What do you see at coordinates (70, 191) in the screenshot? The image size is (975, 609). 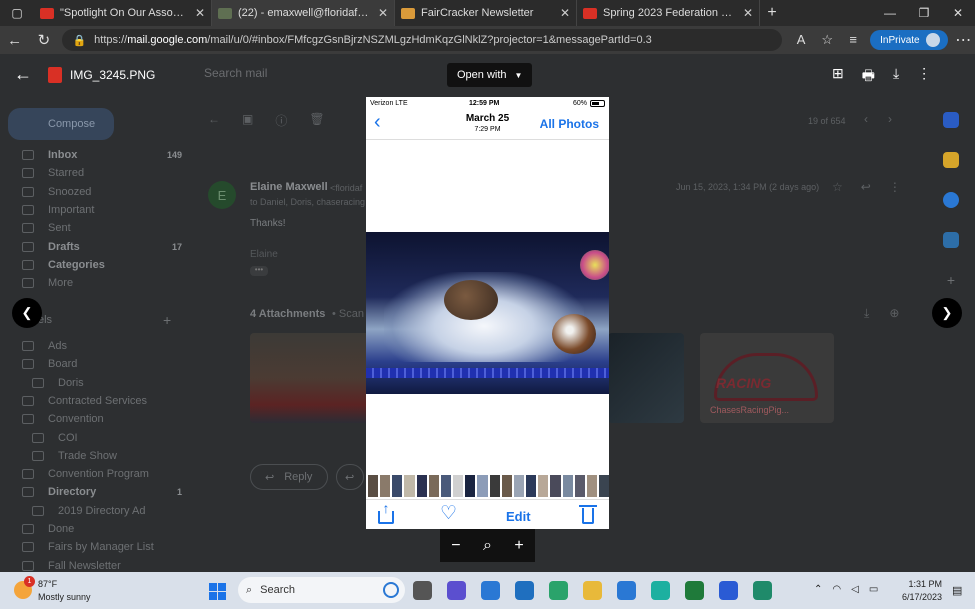 I see `nav-item-label: Snoozed` at bounding box center [70, 191].